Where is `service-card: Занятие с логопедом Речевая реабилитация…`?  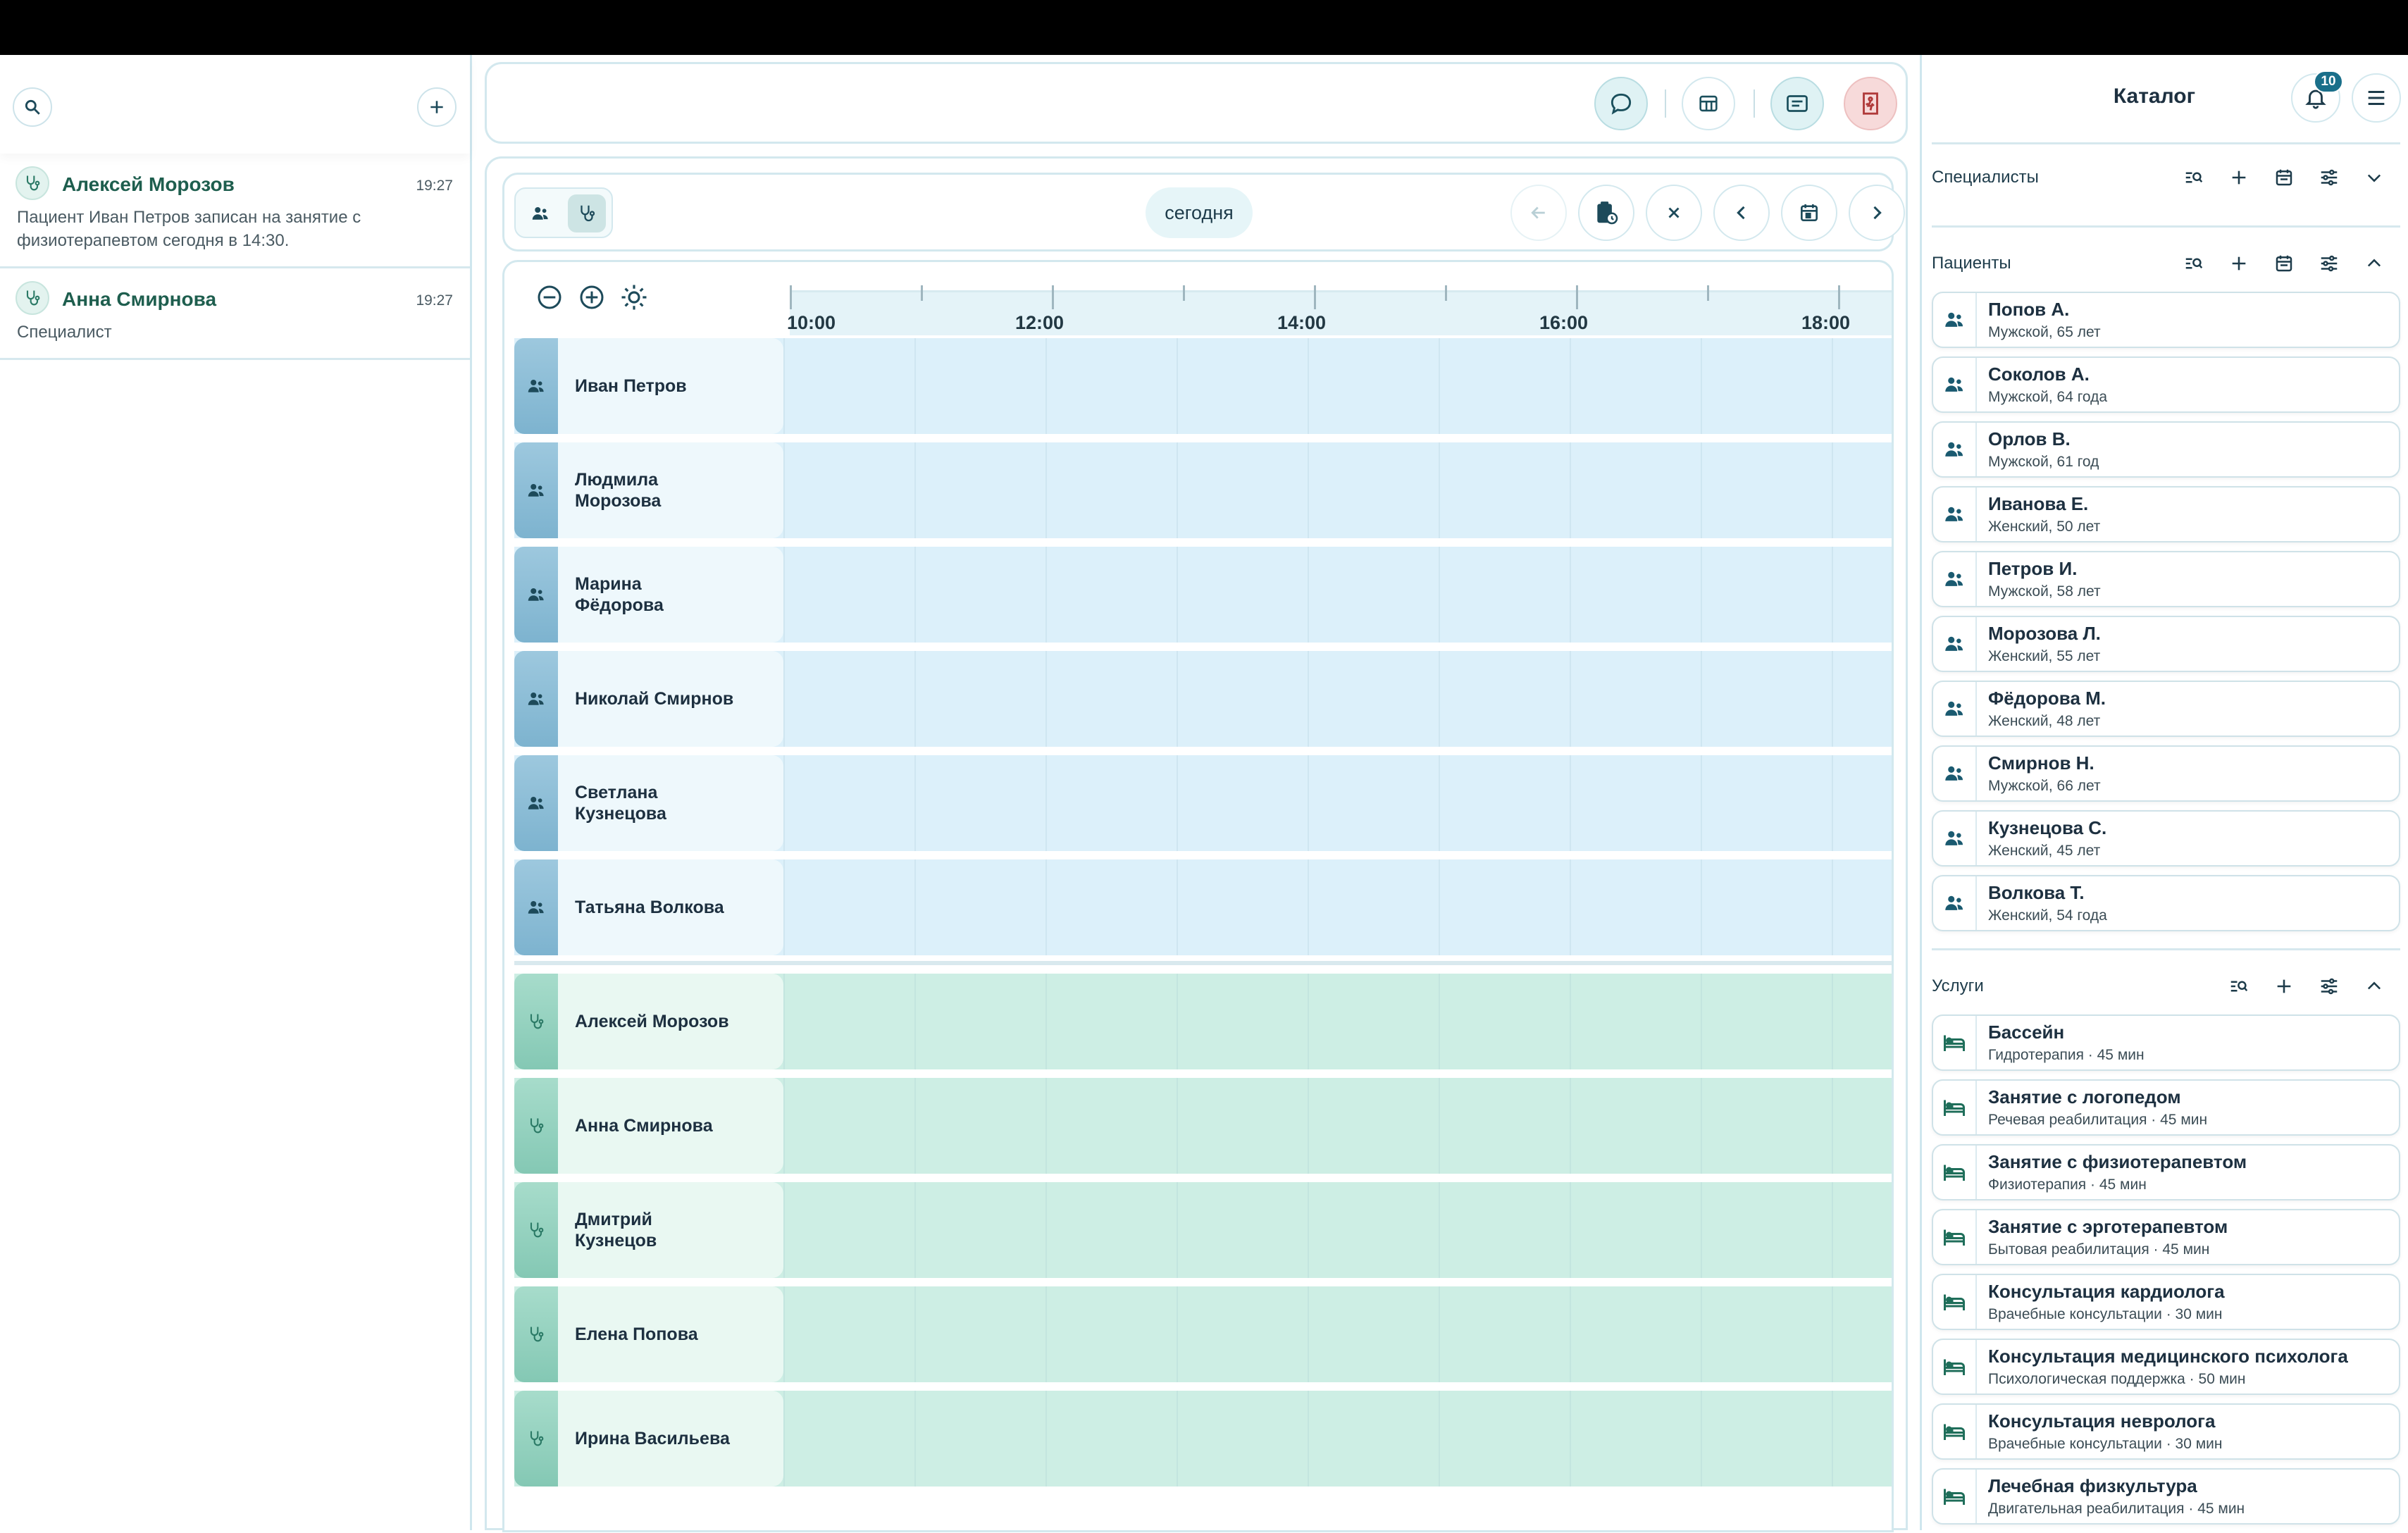 service-card: Занятие с логопедом Речевая реабилитация… is located at coordinates (2166, 1107).